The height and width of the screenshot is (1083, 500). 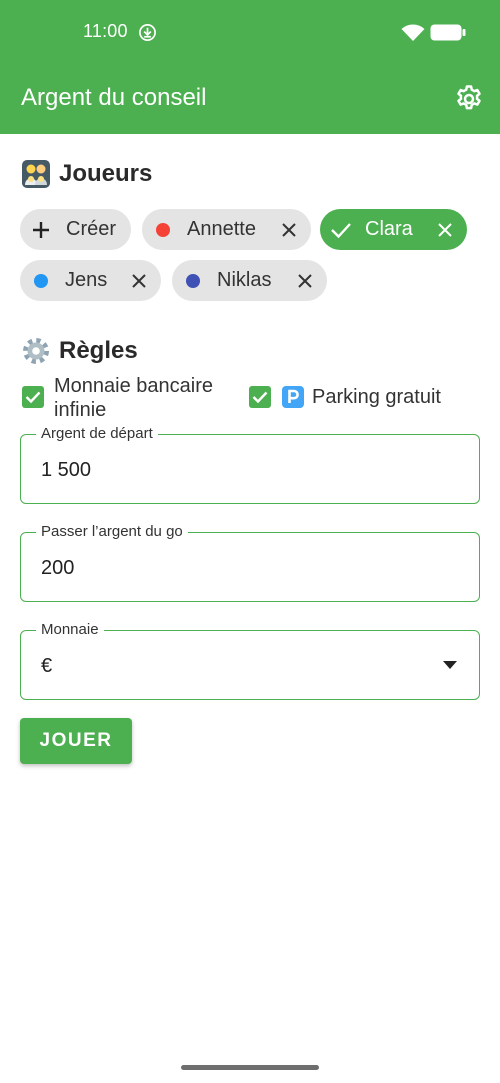 I want to click on check-icon, so click(x=341, y=230).